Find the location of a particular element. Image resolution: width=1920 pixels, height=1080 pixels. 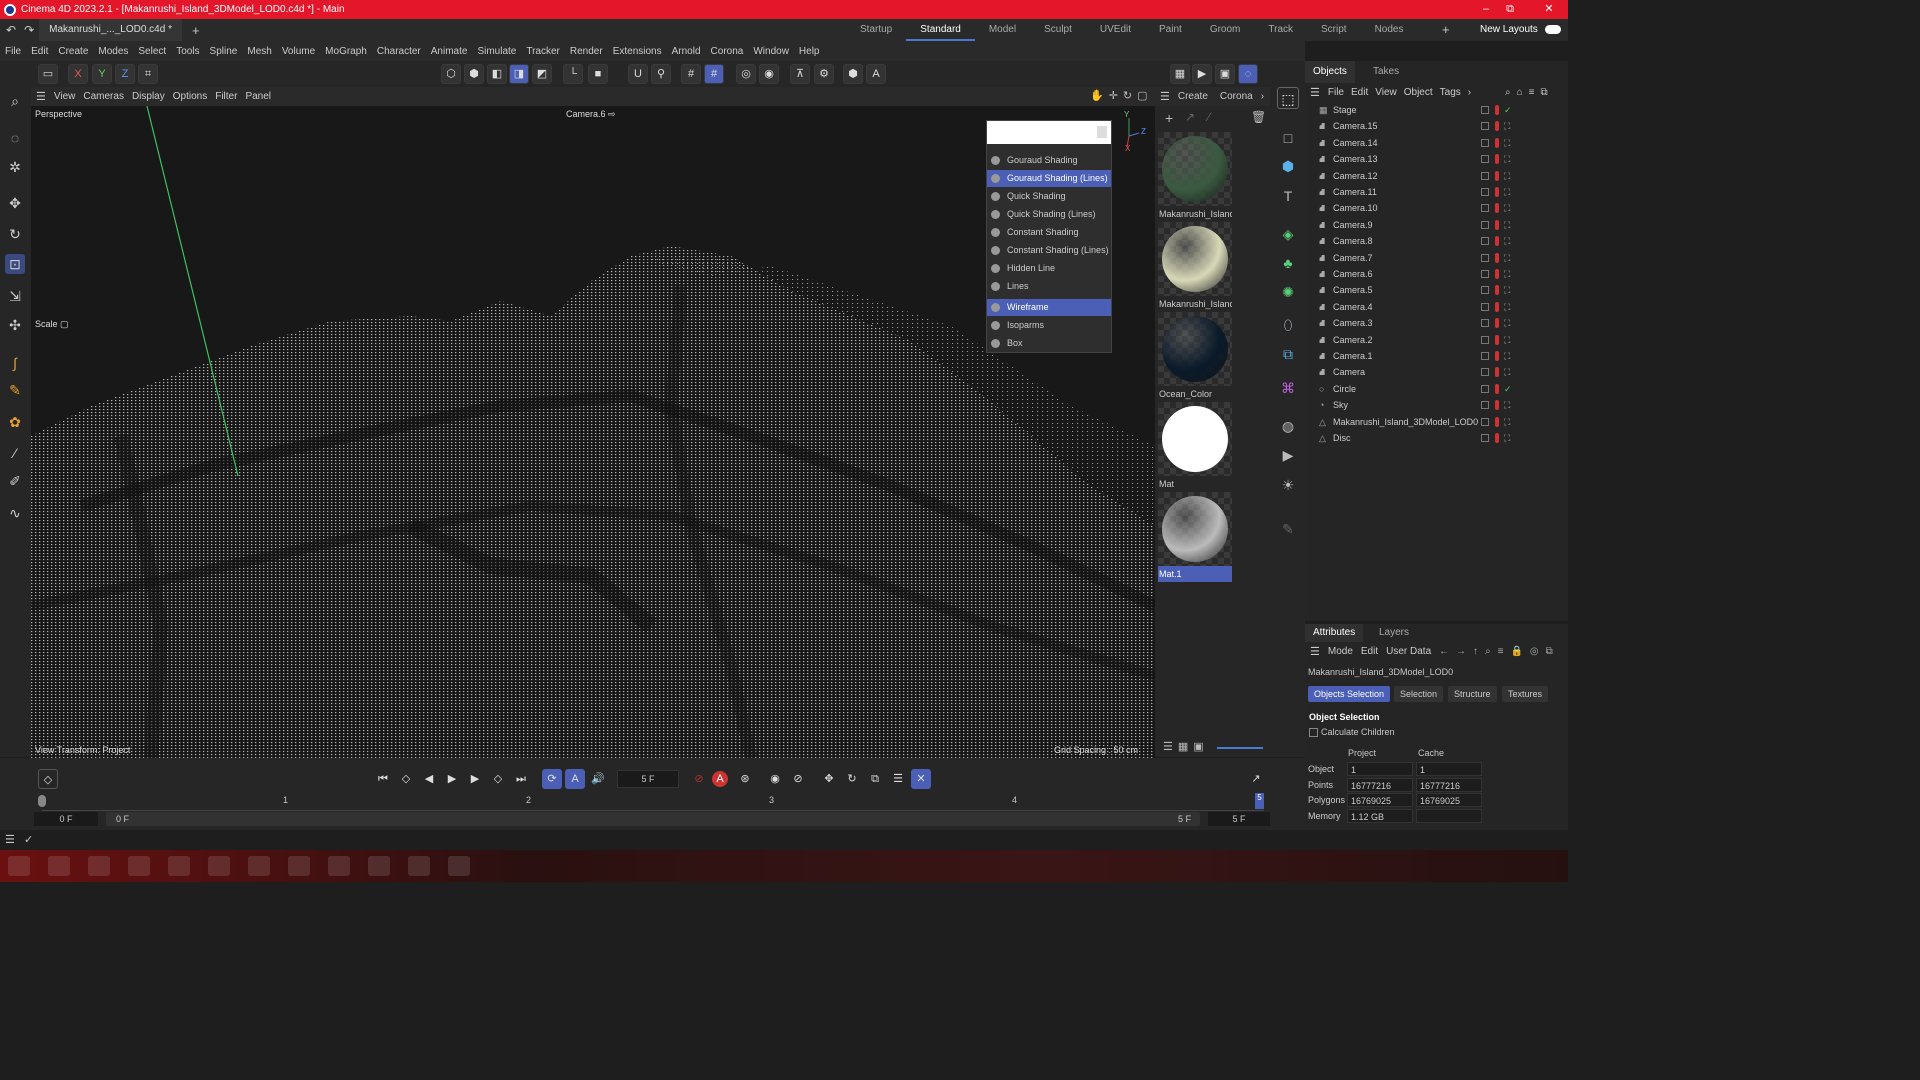

pen-material-icon: ⁄ is located at coordinates (1209, 117).